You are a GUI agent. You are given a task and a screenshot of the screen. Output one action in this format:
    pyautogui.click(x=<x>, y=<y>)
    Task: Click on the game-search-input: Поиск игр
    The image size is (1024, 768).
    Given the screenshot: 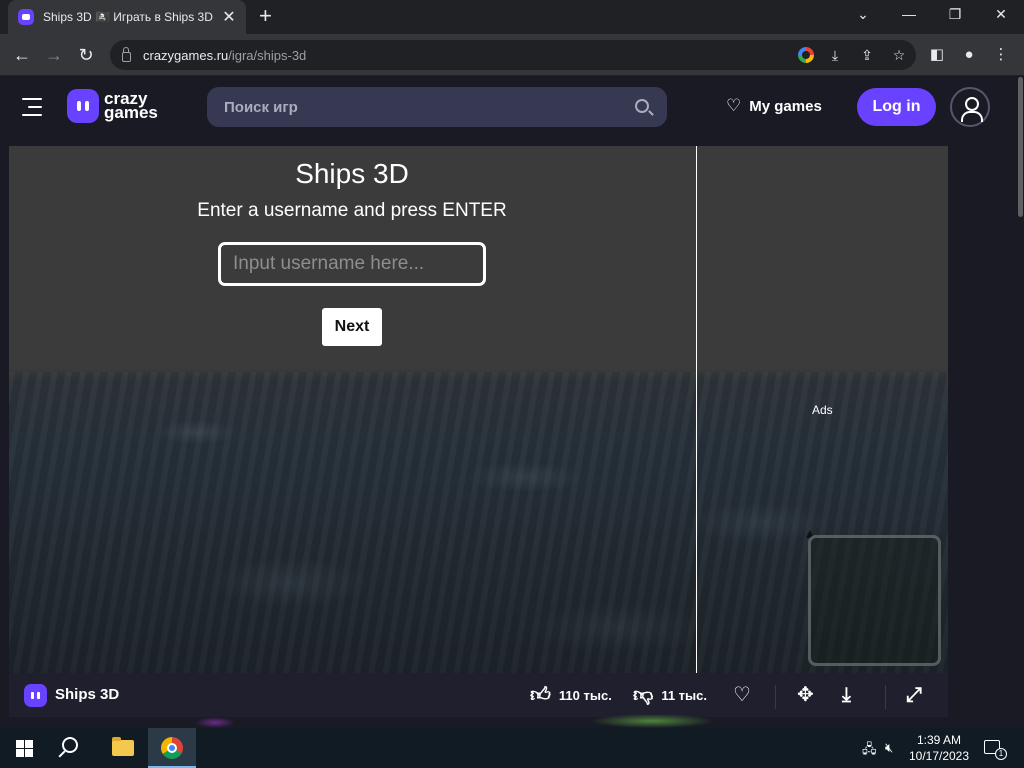 What is the action you would take?
    pyautogui.click(x=437, y=107)
    